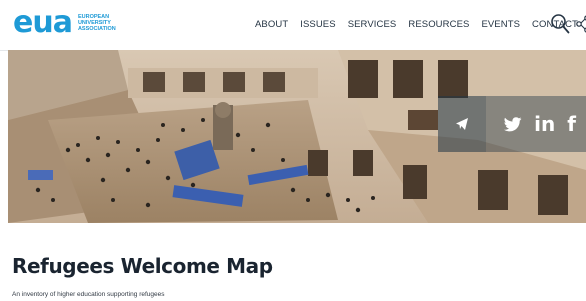 This screenshot has width=586, height=301. I want to click on facebook-icon: f, so click(571, 124).